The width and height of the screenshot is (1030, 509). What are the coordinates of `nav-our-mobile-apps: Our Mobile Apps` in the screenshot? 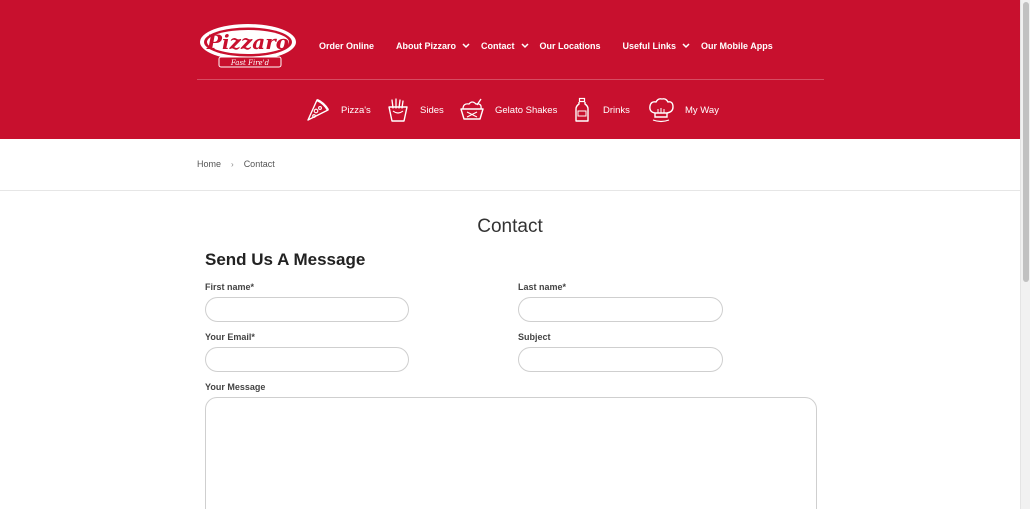 It's located at (737, 46).